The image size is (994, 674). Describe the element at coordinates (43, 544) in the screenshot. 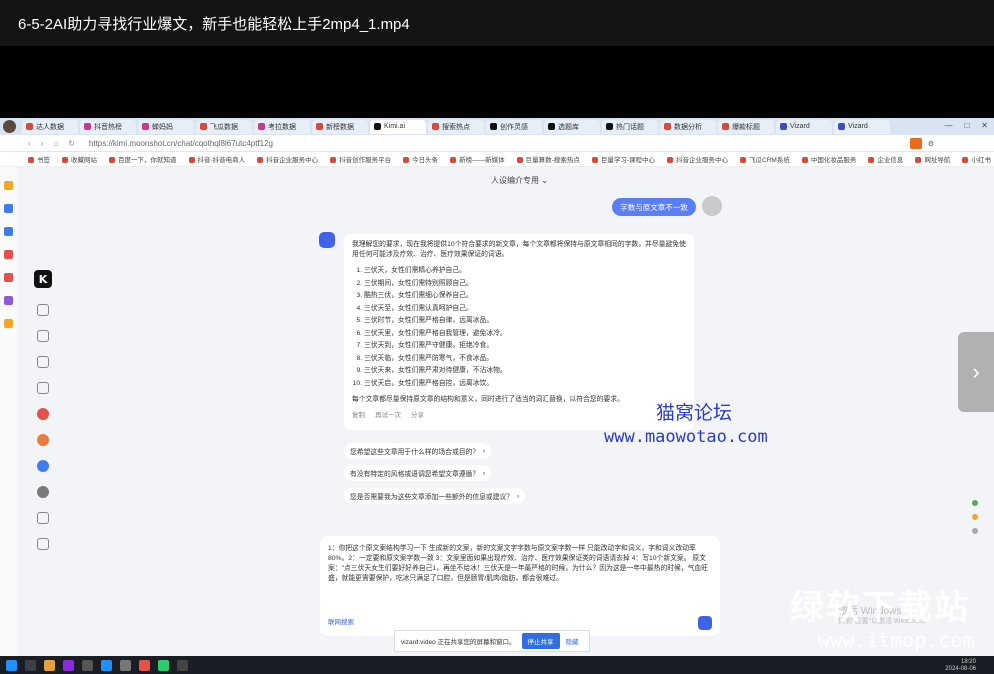

I see `settings-icon` at that location.